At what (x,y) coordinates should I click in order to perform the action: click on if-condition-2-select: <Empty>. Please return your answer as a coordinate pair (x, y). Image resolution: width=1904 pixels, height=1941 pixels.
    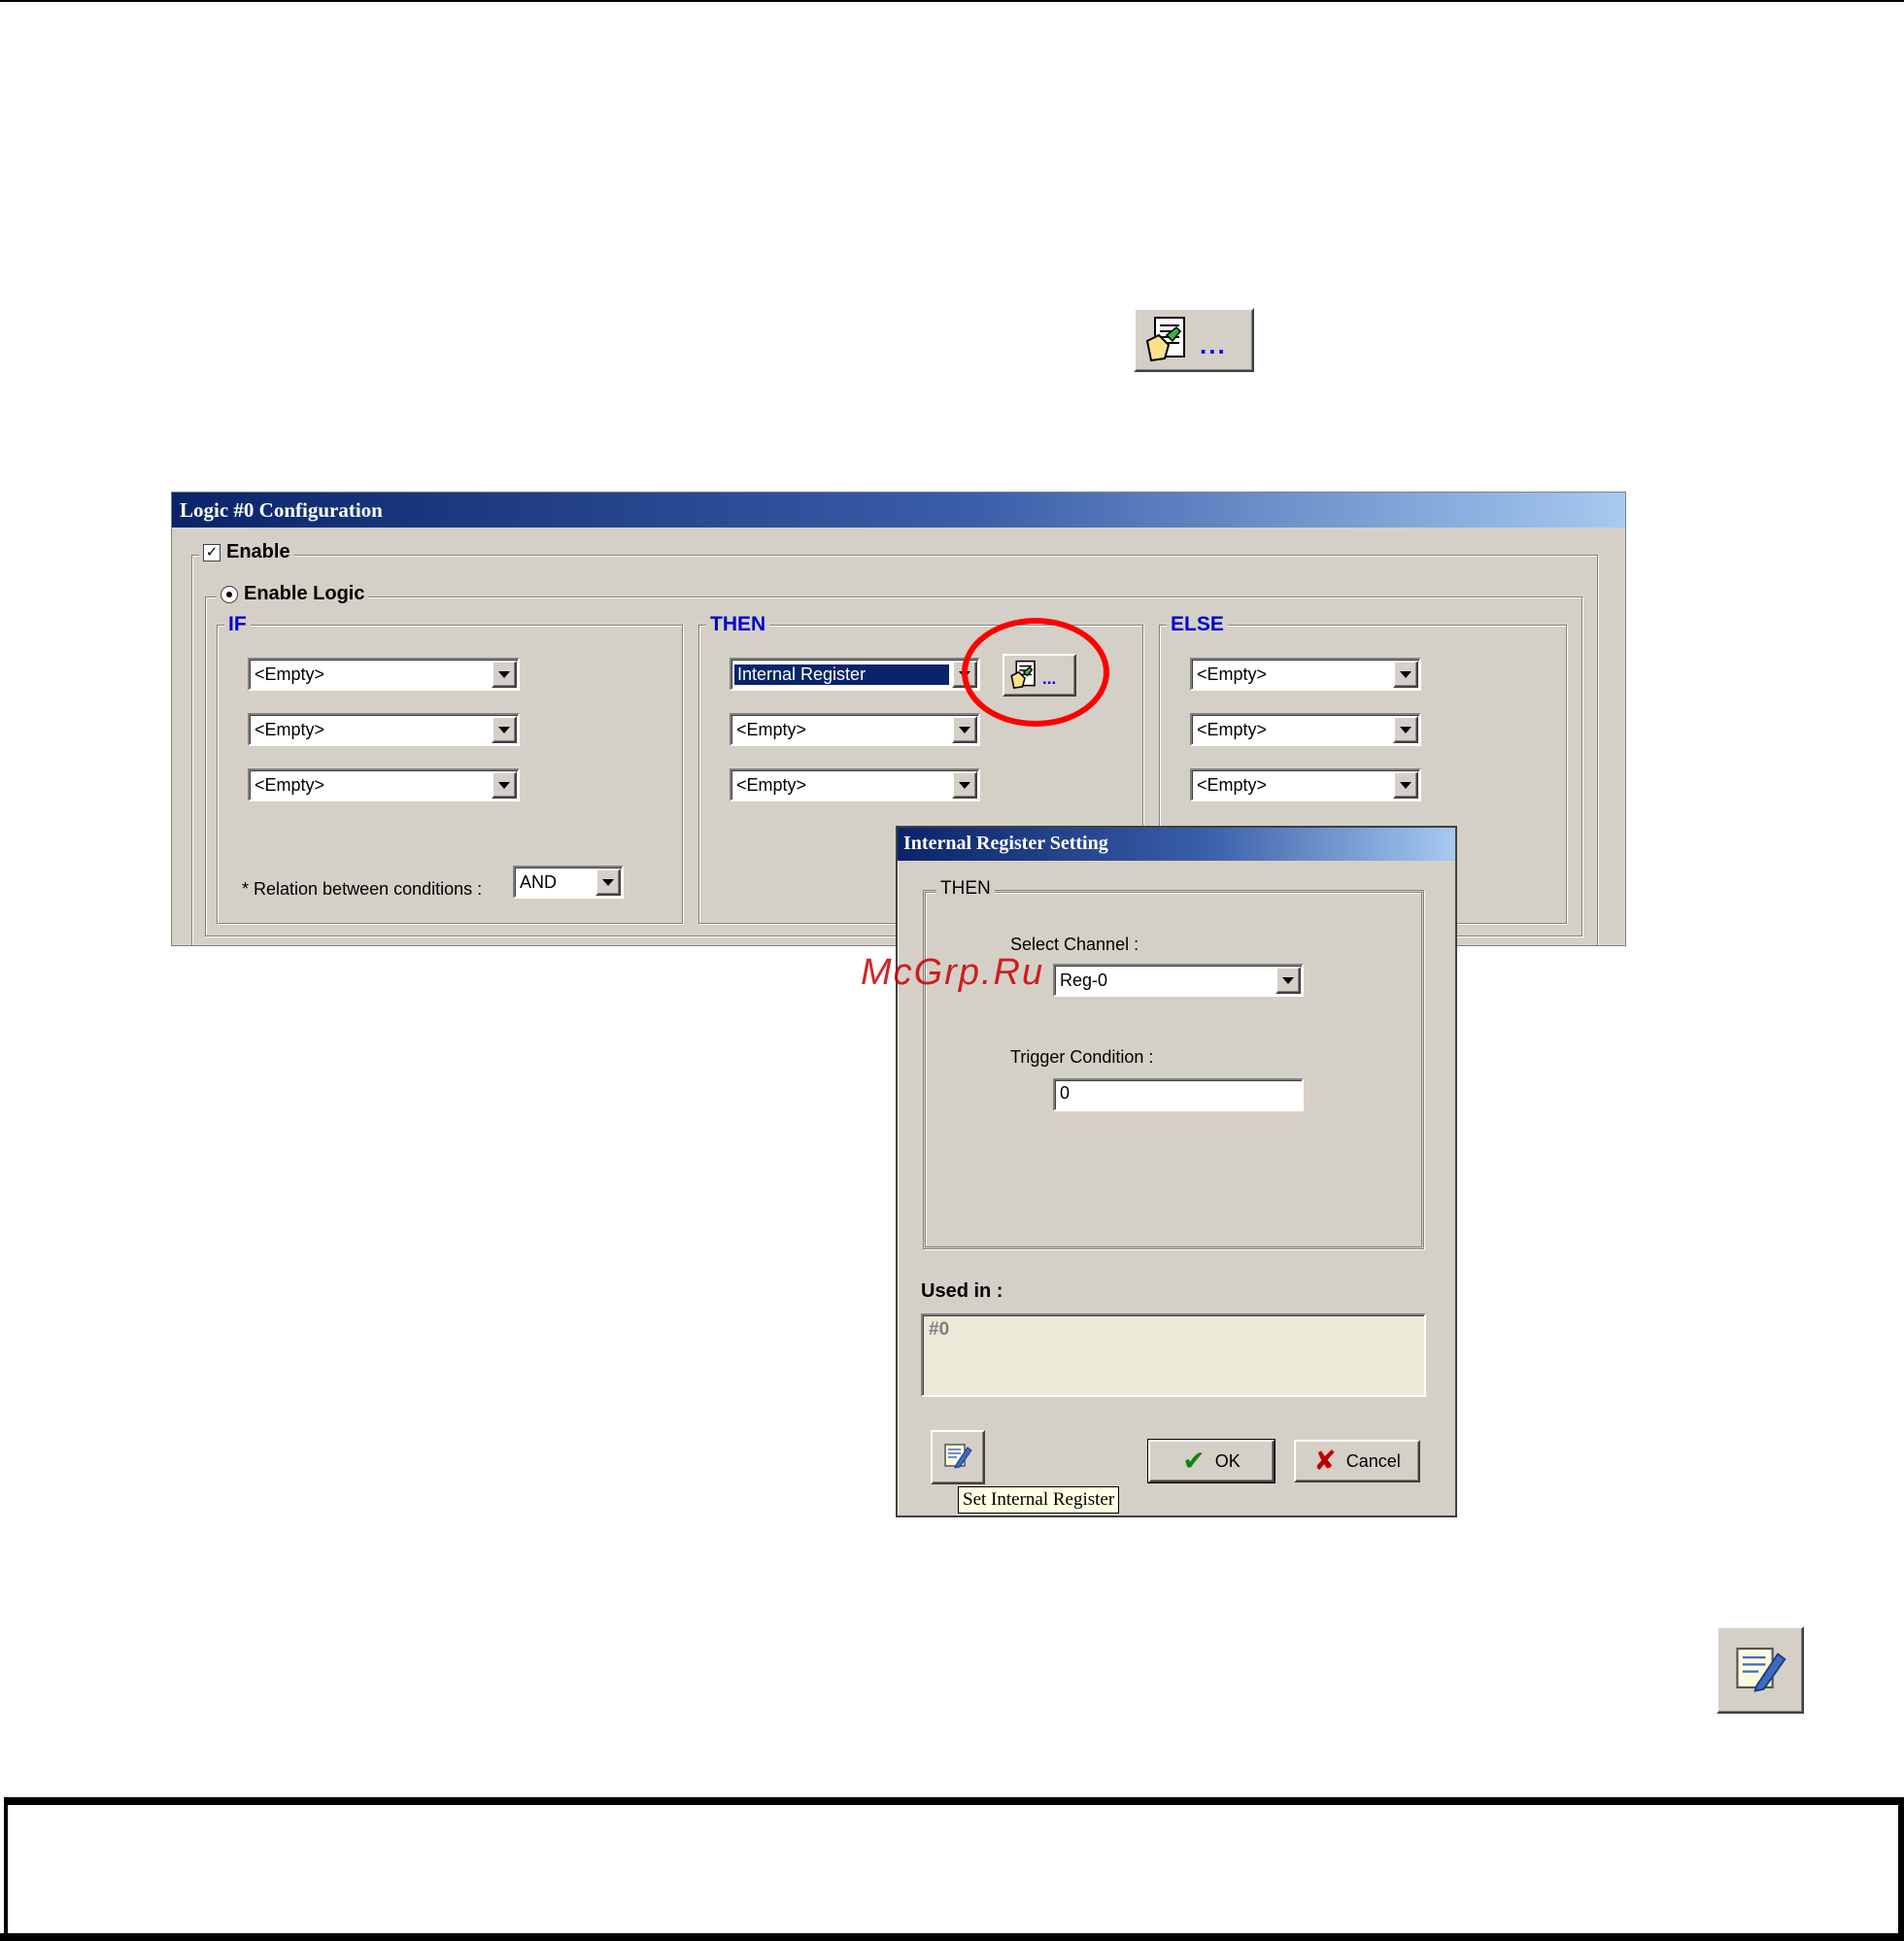
    Looking at the image, I should click on (384, 729).